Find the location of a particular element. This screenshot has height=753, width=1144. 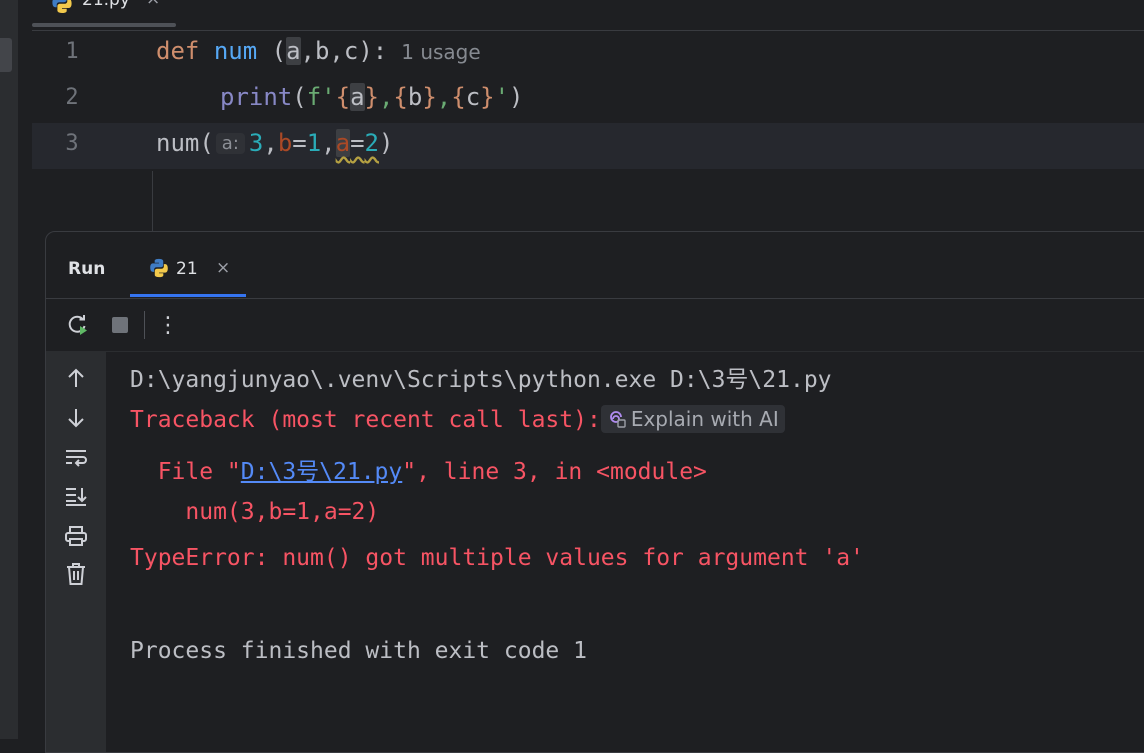

run-tab-label: 21 is located at coordinates (187, 269).